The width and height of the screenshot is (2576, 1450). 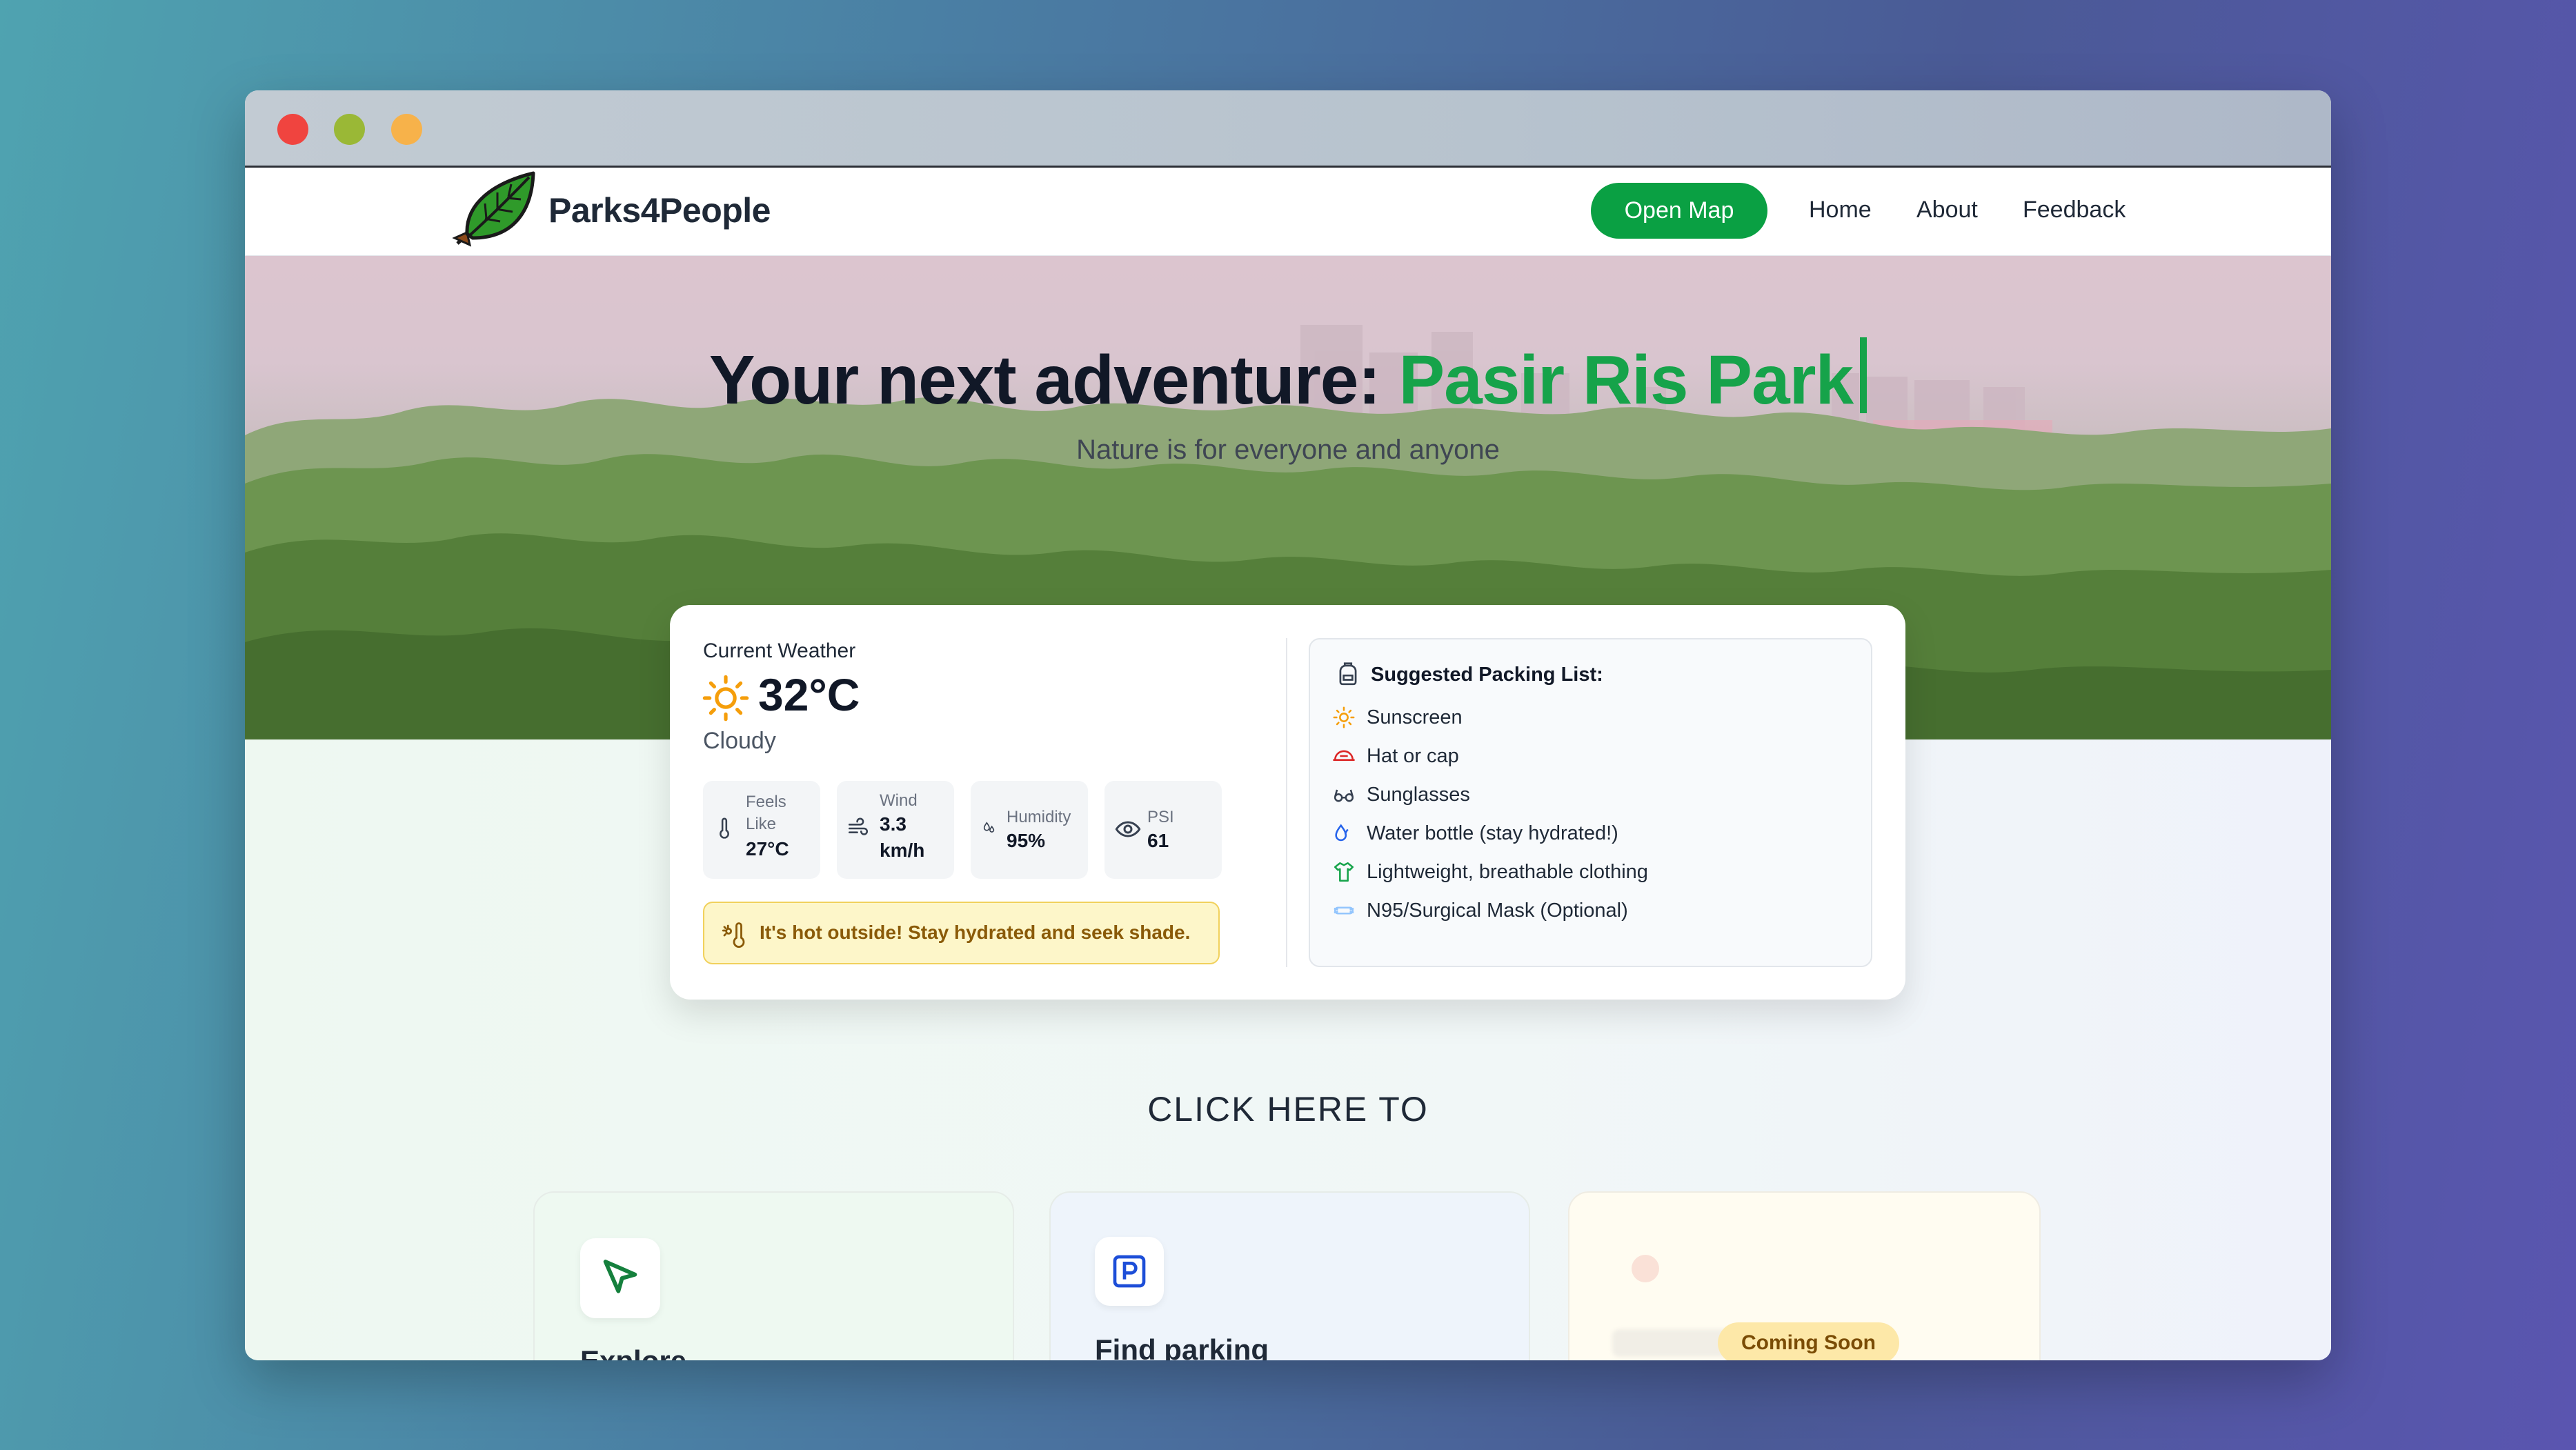 What do you see at coordinates (1492, 833) in the screenshot?
I see `packing-item-label: Water bottle (stay hydrated!)` at bounding box center [1492, 833].